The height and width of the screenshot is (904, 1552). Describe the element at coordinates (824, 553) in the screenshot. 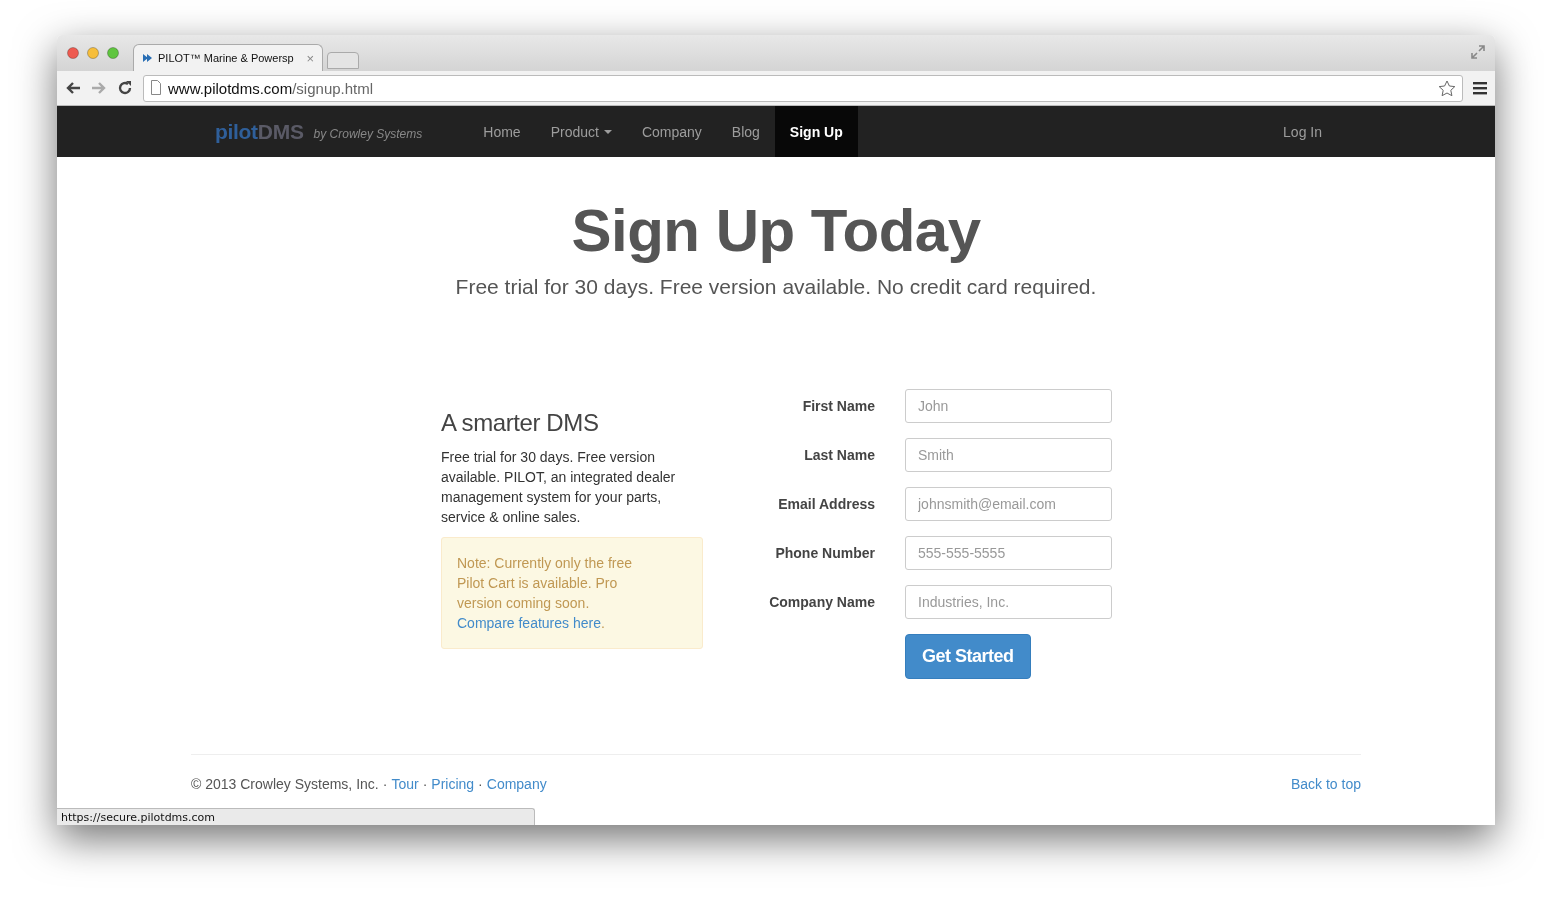

I see `field-label: Phone Number` at that location.